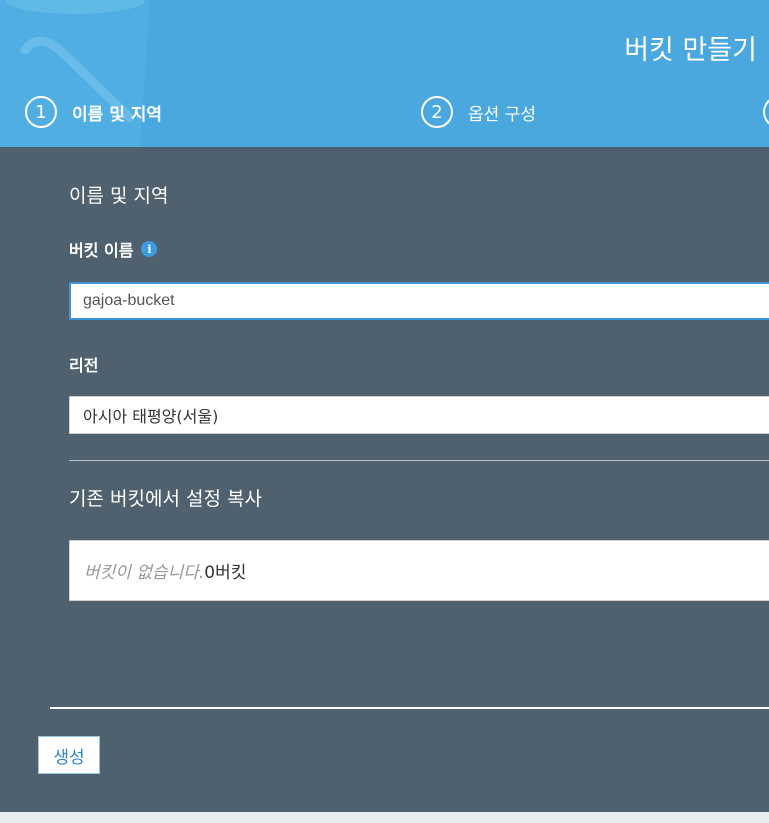 Image resolution: width=769 pixels, height=823 pixels. I want to click on step-1: 1 이름 및 지역, so click(93, 112).